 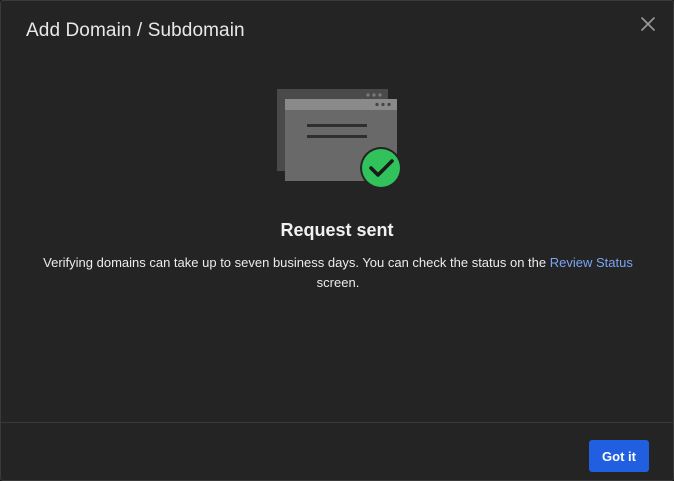 What do you see at coordinates (135, 30) in the screenshot?
I see `dialog-title: Add Domain / Subdomain` at bounding box center [135, 30].